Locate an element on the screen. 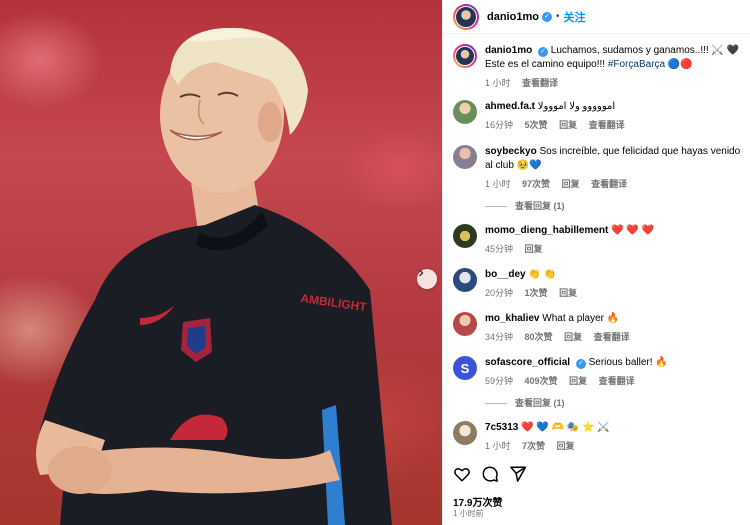  action-bar is located at coordinates (495, 474).